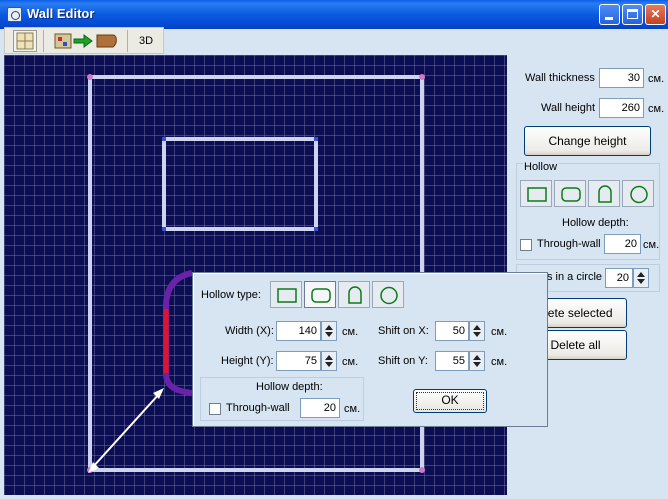  Describe the element at coordinates (569, 244) in the screenshot. I see `through-wall-label: Through-wall` at that location.